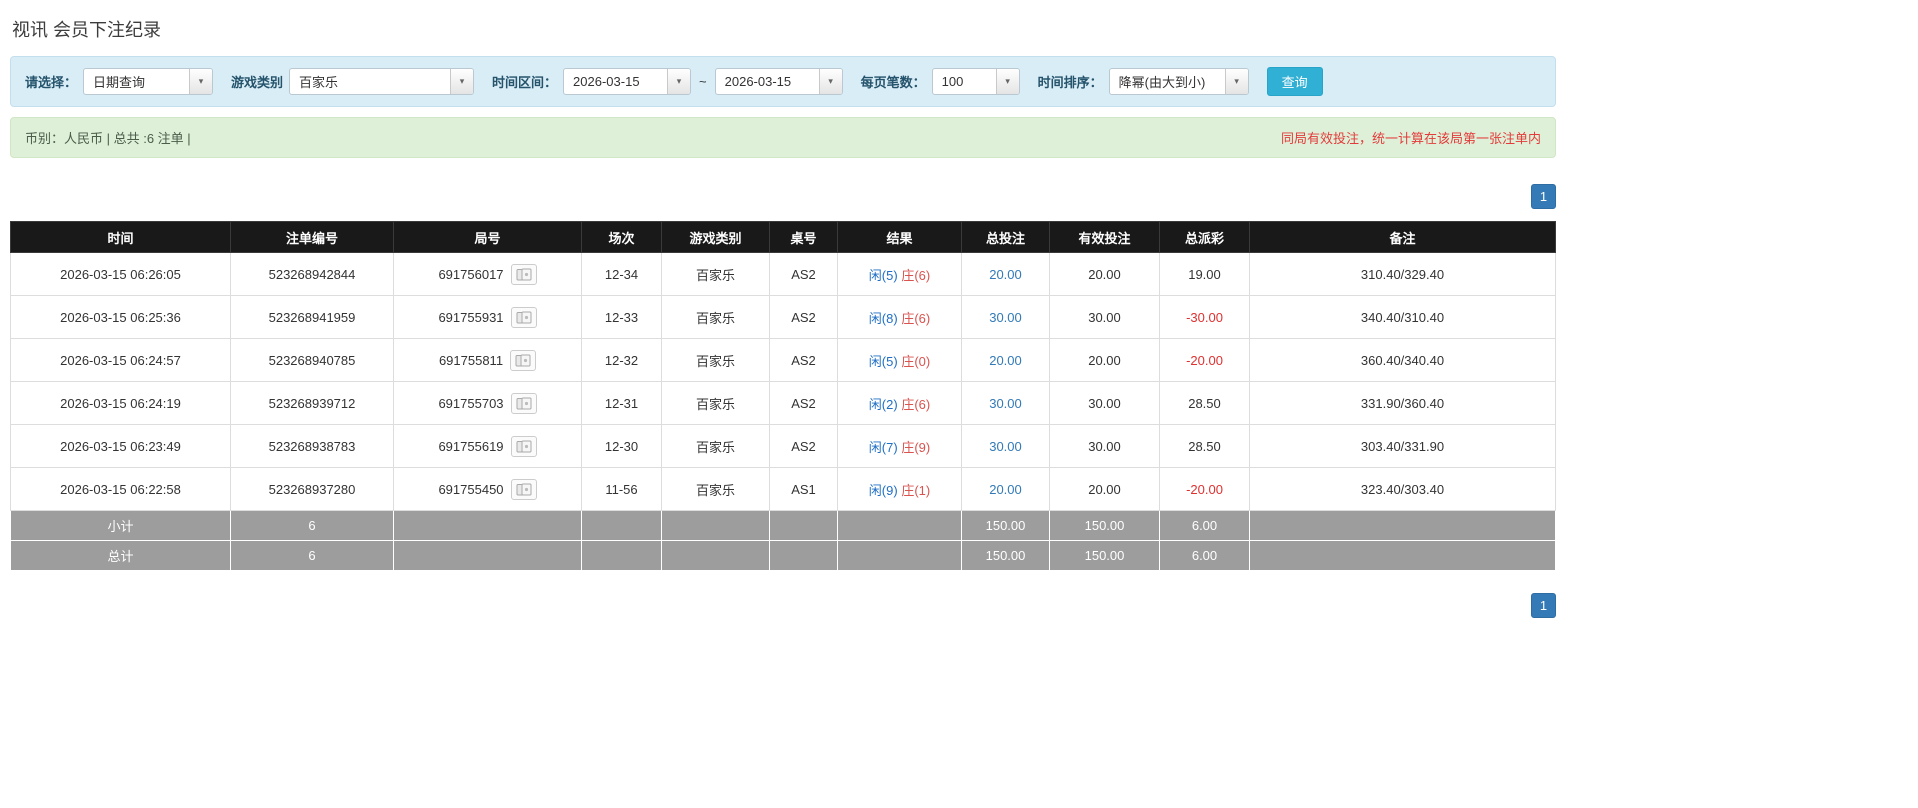 The height and width of the screenshot is (808, 1918). I want to click on footer-cell: 6, so click(312, 525).